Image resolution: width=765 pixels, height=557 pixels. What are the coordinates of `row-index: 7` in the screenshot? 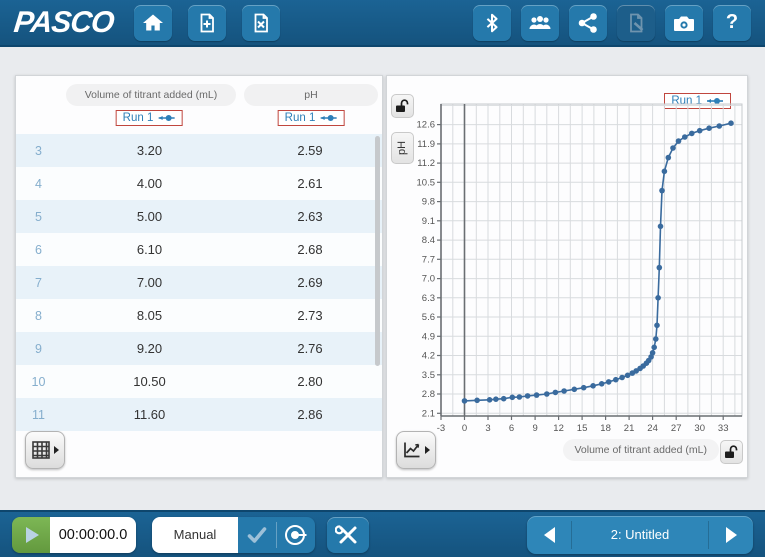 It's located at (38, 282).